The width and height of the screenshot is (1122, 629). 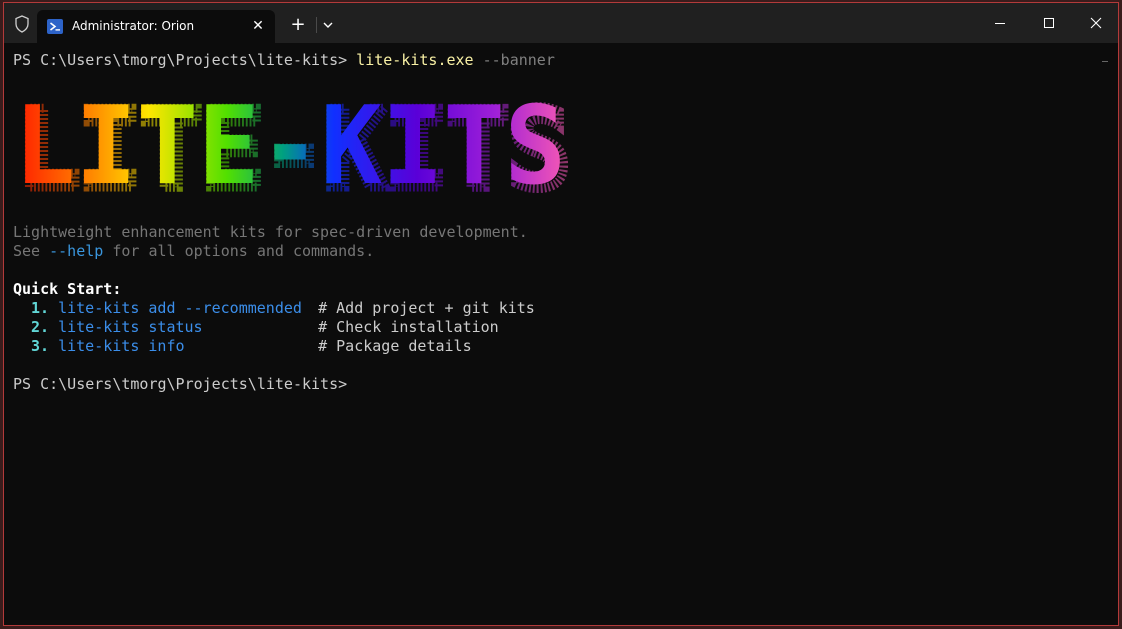 What do you see at coordinates (121, 346) in the screenshot?
I see `step-command: lite-kits info` at bounding box center [121, 346].